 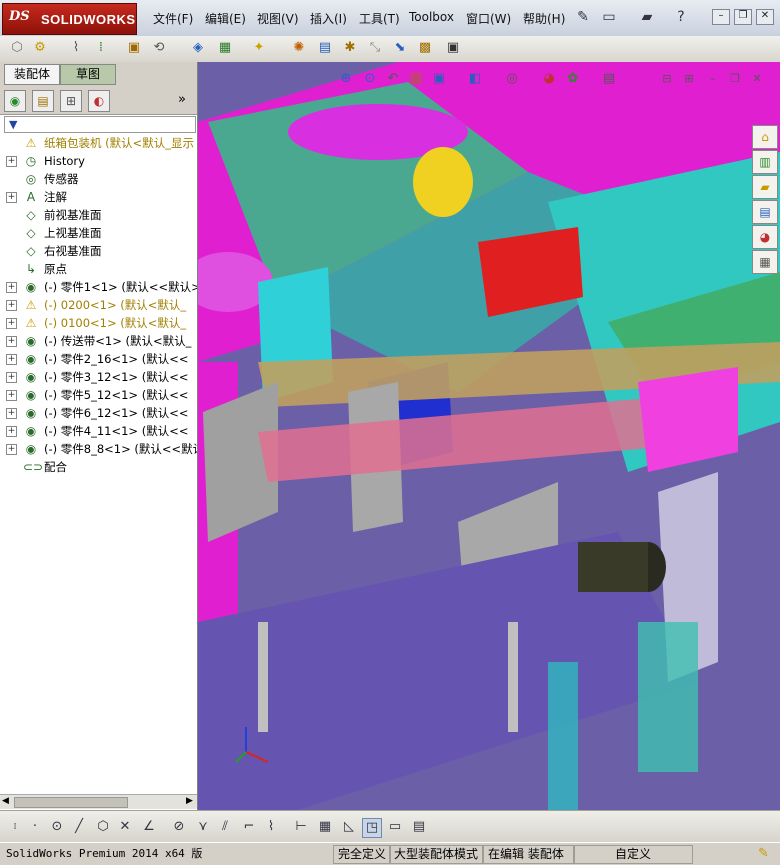 I want to click on linear-pattern-icon: ⁞, so click(x=101, y=48).